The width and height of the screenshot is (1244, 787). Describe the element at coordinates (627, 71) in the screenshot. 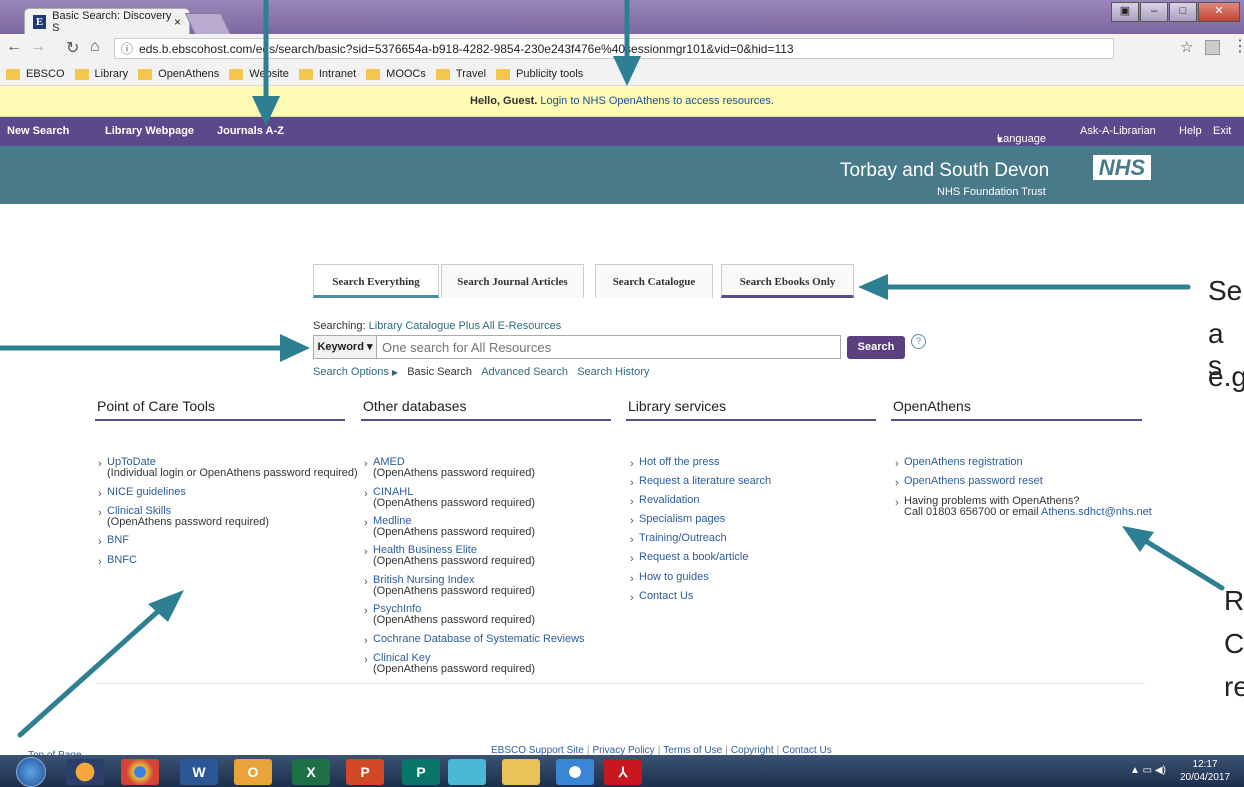

I see `arrowhead-guest-icon` at that location.